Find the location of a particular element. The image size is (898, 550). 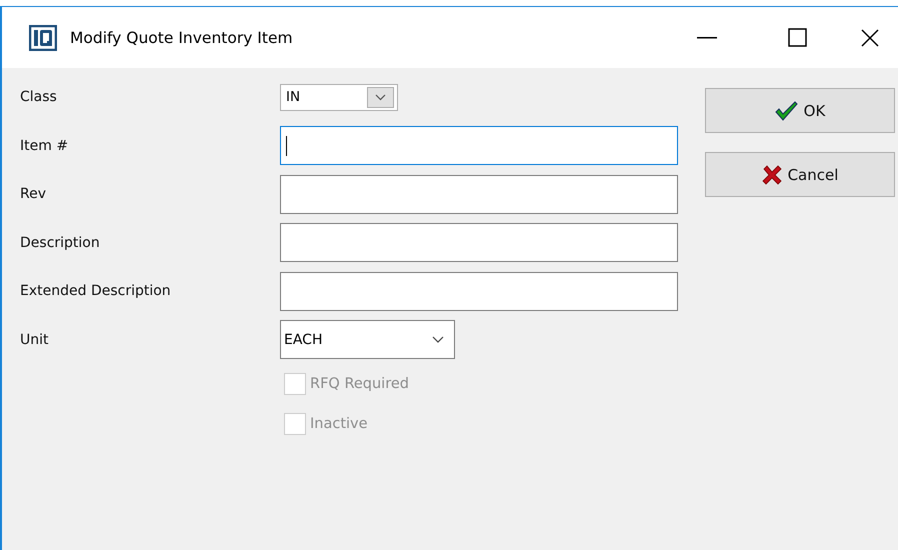

cancel-button: Cancel is located at coordinates (800, 174).